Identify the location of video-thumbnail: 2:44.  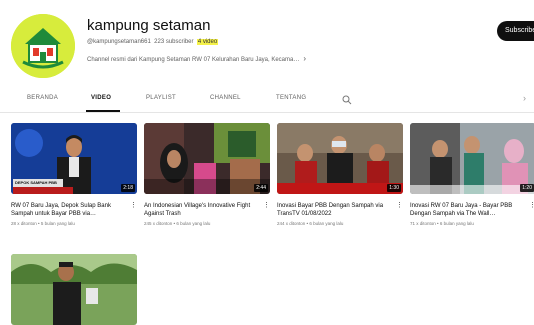
(207, 158).